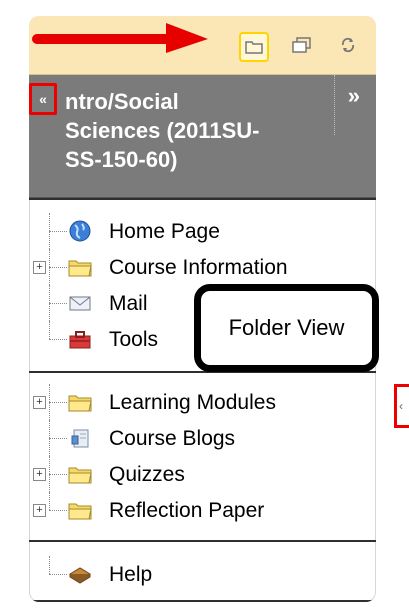 The width and height of the screenshot is (409, 614). I want to click on menu-item-label: Tools, so click(134, 339).